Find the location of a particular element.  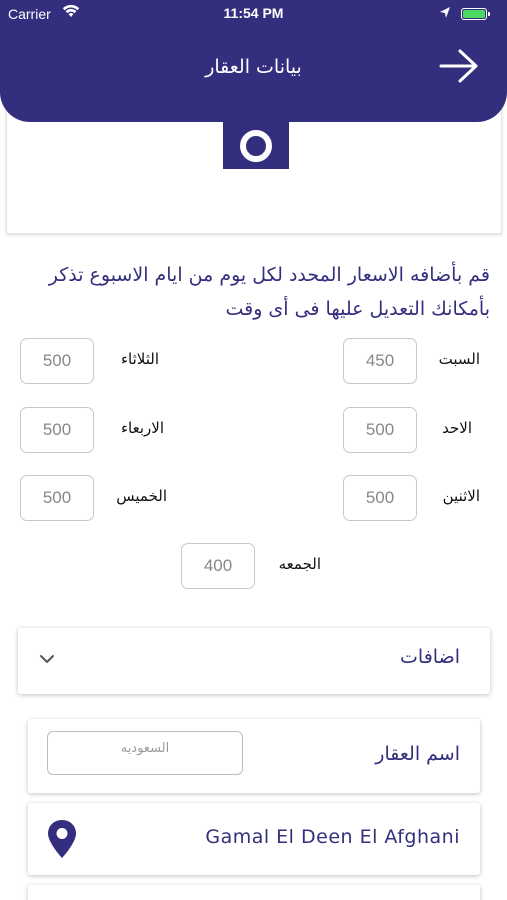

next-field-card is located at coordinates (254, 892).